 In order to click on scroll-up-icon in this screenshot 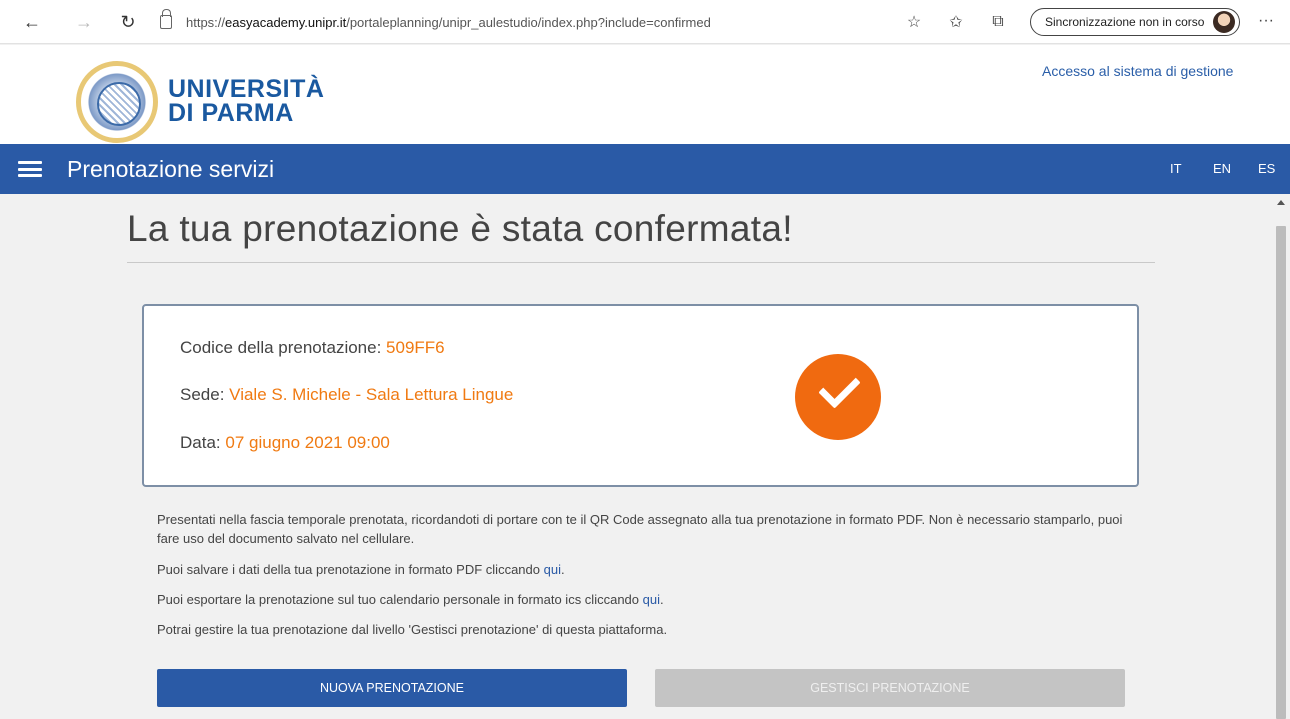, I will do `click(1281, 202)`.